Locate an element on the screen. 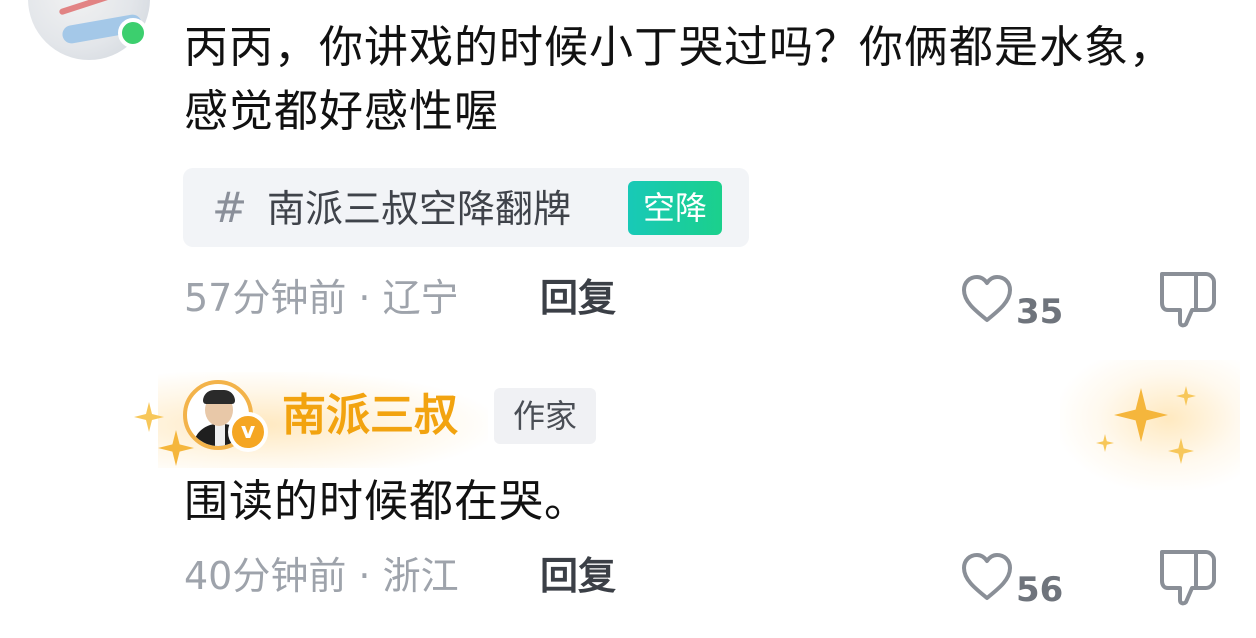 This screenshot has width=1256, height=638. comment-time-location: 40分钟前 · 浙江 is located at coordinates (321, 576).